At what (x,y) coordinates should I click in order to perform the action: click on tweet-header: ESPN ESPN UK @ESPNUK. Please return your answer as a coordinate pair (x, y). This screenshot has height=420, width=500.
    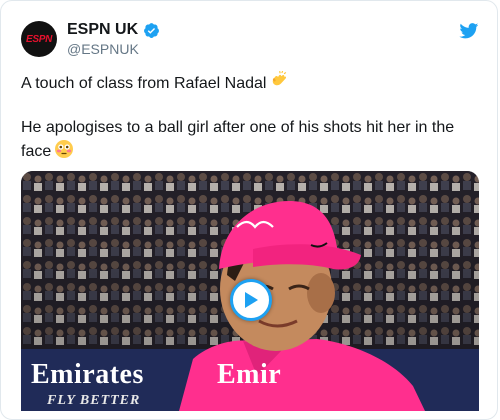
    Looking at the image, I should click on (250, 40).